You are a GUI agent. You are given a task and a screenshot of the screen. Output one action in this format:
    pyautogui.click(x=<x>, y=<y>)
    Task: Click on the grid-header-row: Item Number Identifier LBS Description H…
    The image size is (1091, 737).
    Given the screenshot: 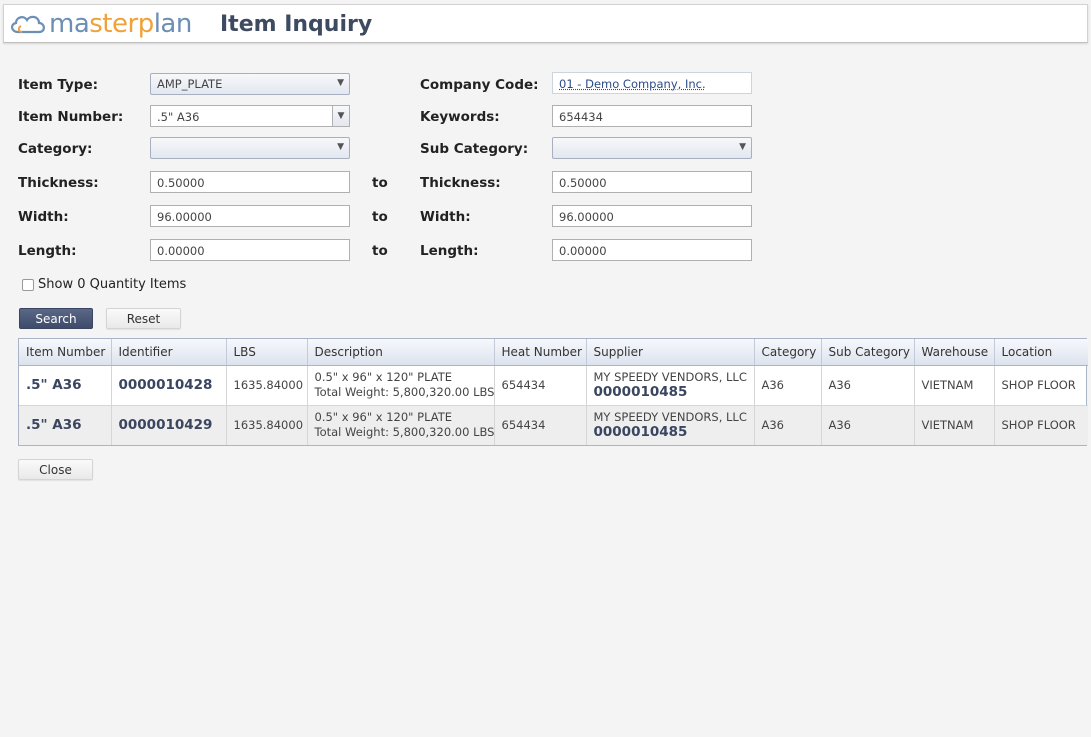 What is the action you would take?
    pyautogui.click(x=553, y=352)
    